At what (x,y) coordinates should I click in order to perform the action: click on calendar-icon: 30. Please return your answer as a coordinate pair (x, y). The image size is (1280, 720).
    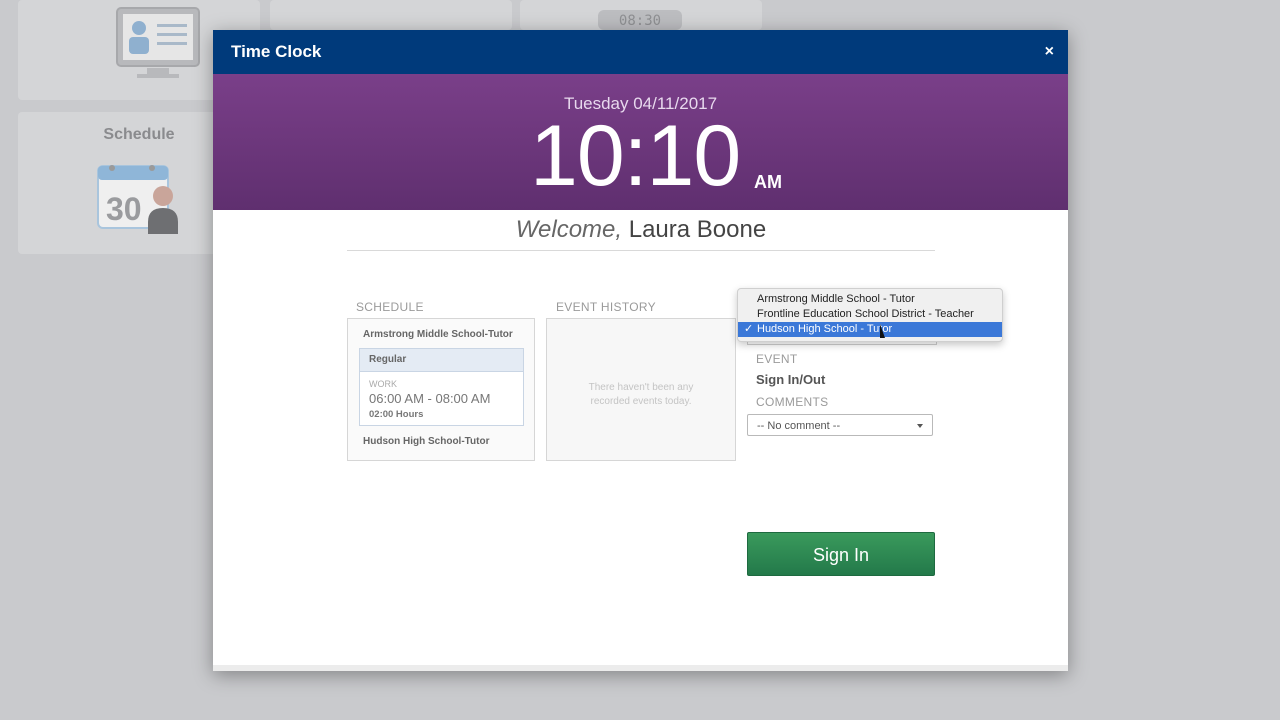
    Looking at the image, I should click on (137, 199).